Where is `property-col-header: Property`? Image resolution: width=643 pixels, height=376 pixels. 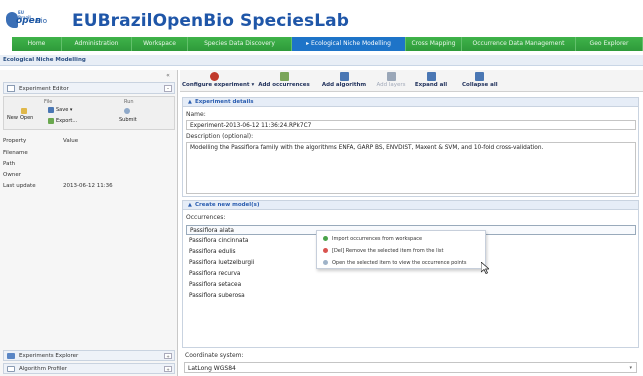 property-col-header: Property is located at coordinates (15, 141).